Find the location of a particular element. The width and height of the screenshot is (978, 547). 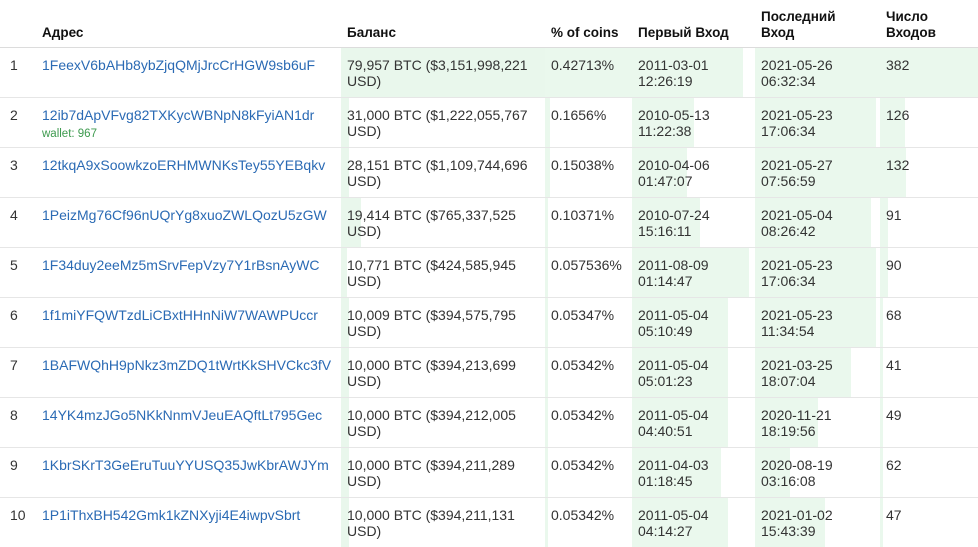

row-number: 5 is located at coordinates (18, 273).